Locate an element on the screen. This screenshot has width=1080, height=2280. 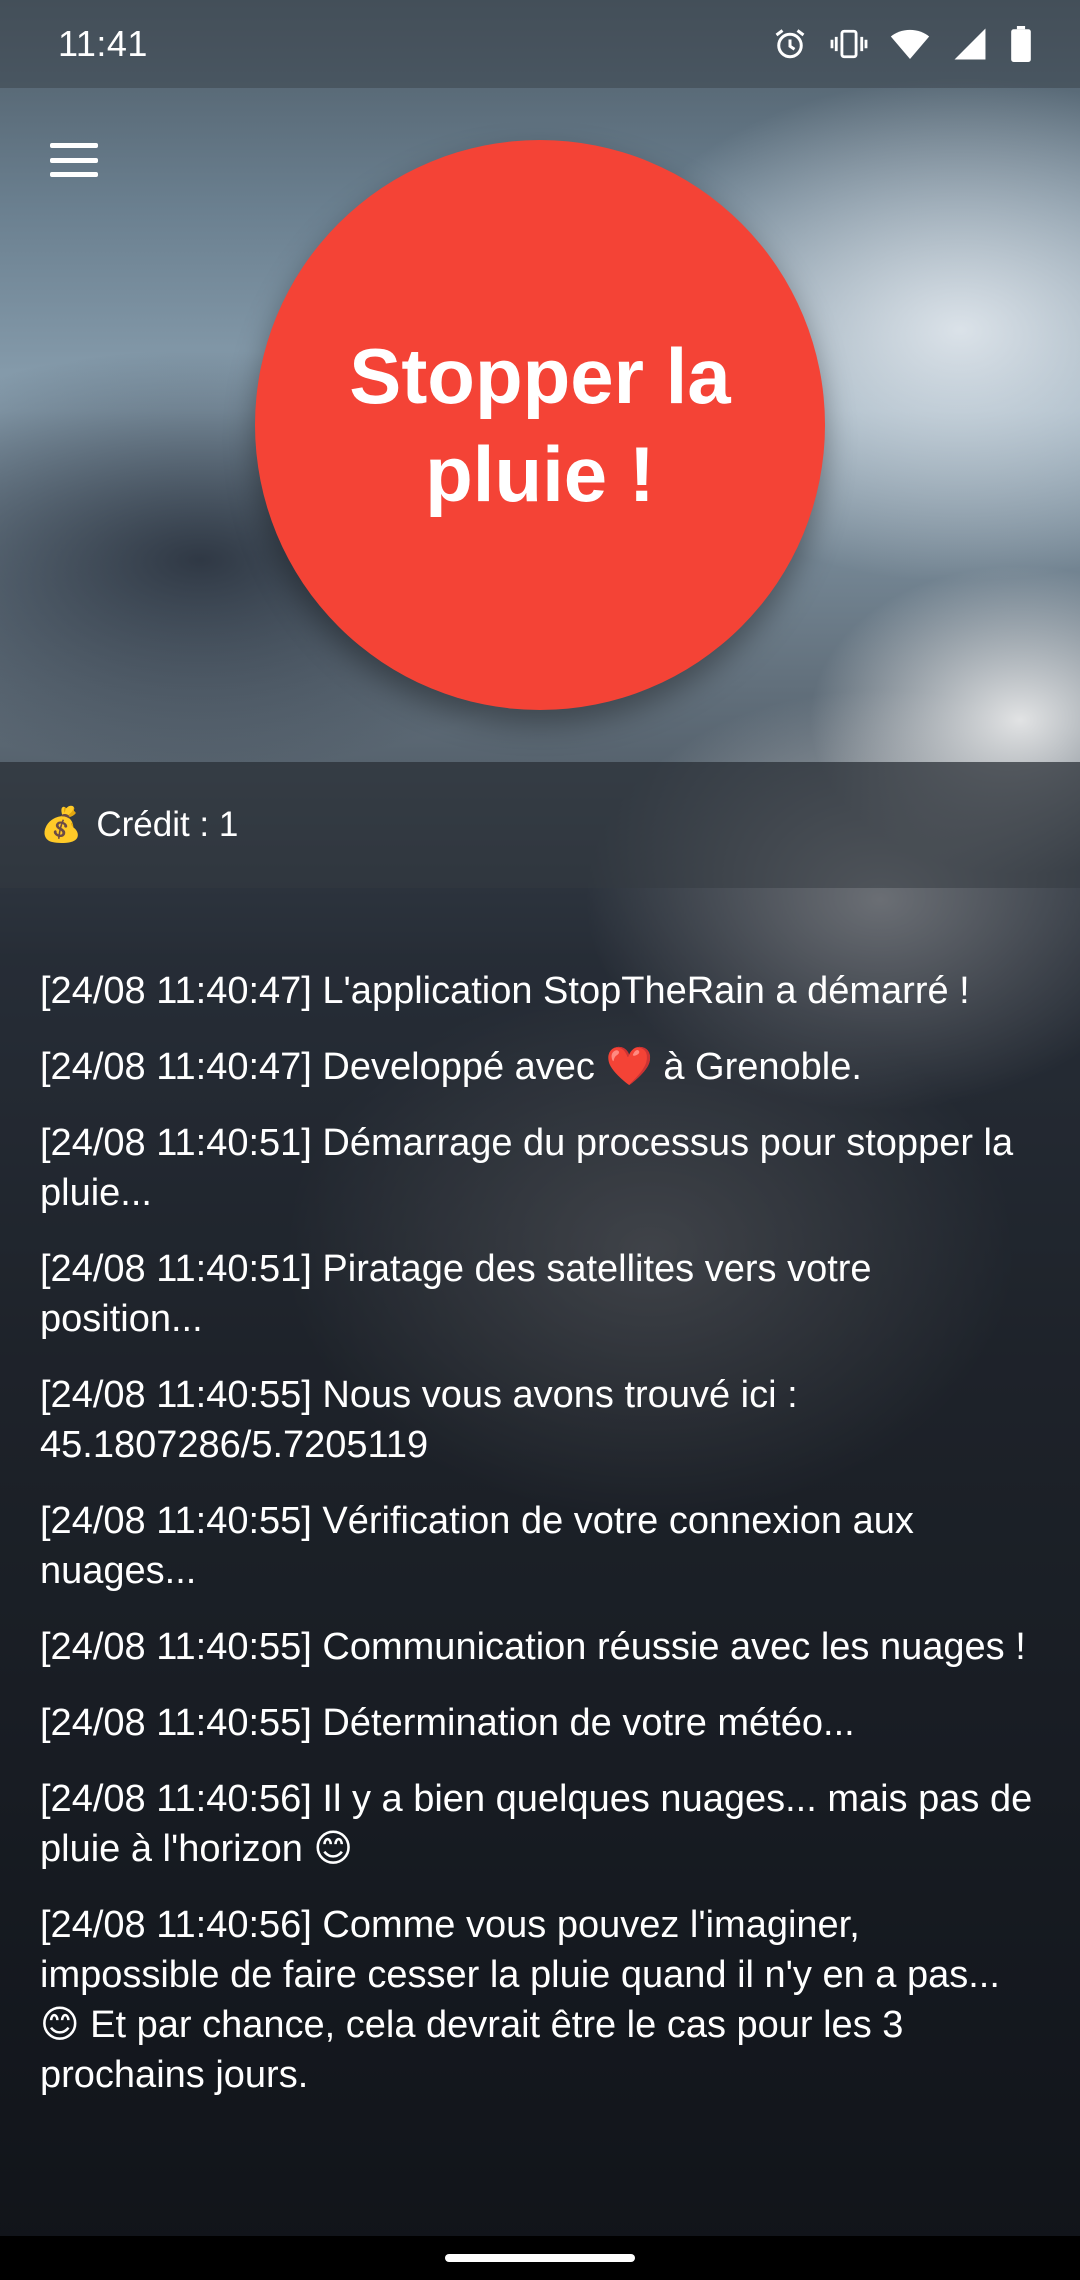
credit-bar: 💰 Crédit : 1 is located at coordinates (540, 825).